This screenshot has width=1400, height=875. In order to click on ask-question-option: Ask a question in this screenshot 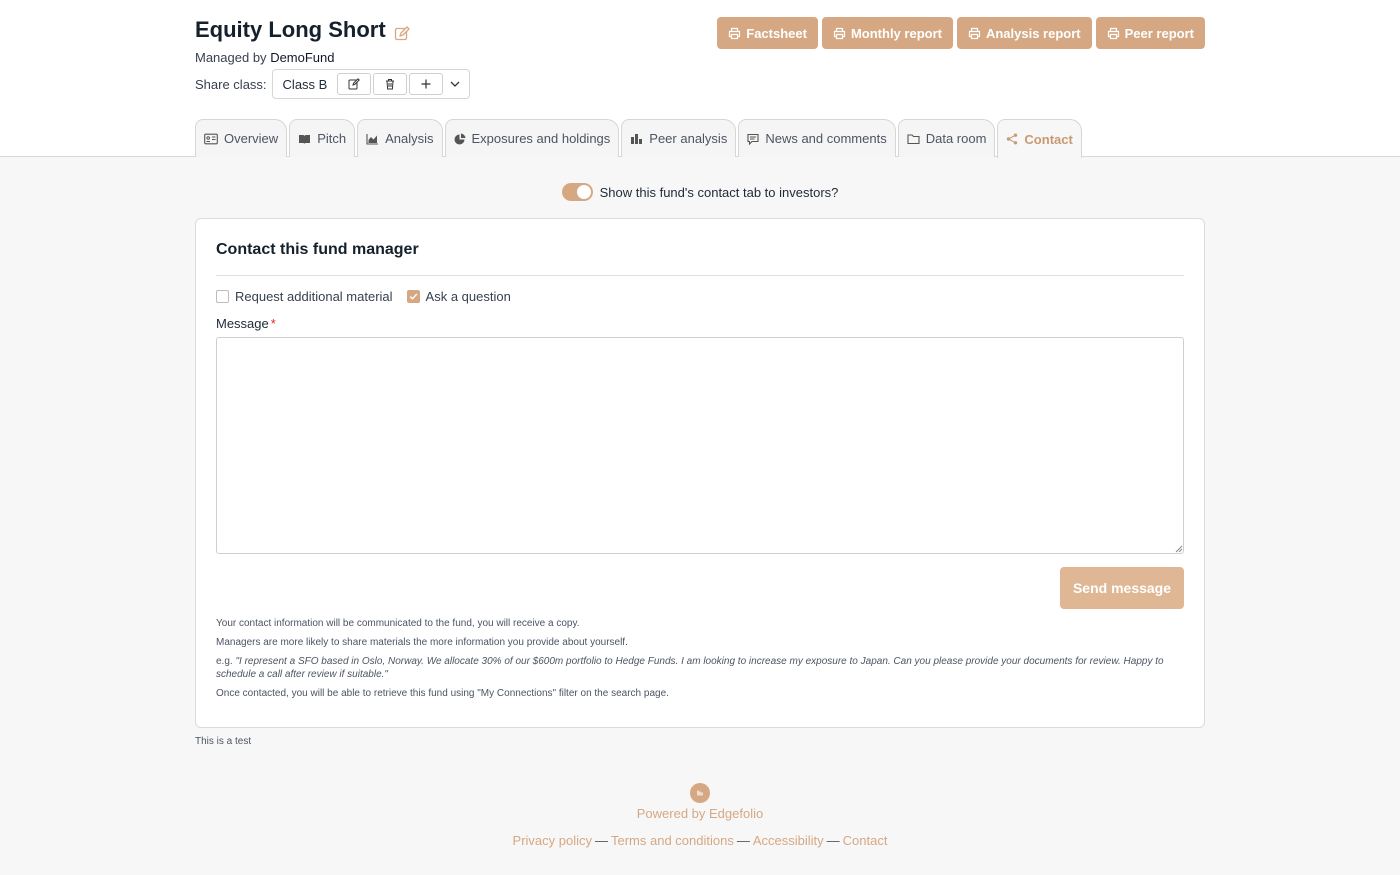, I will do `click(458, 296)`.